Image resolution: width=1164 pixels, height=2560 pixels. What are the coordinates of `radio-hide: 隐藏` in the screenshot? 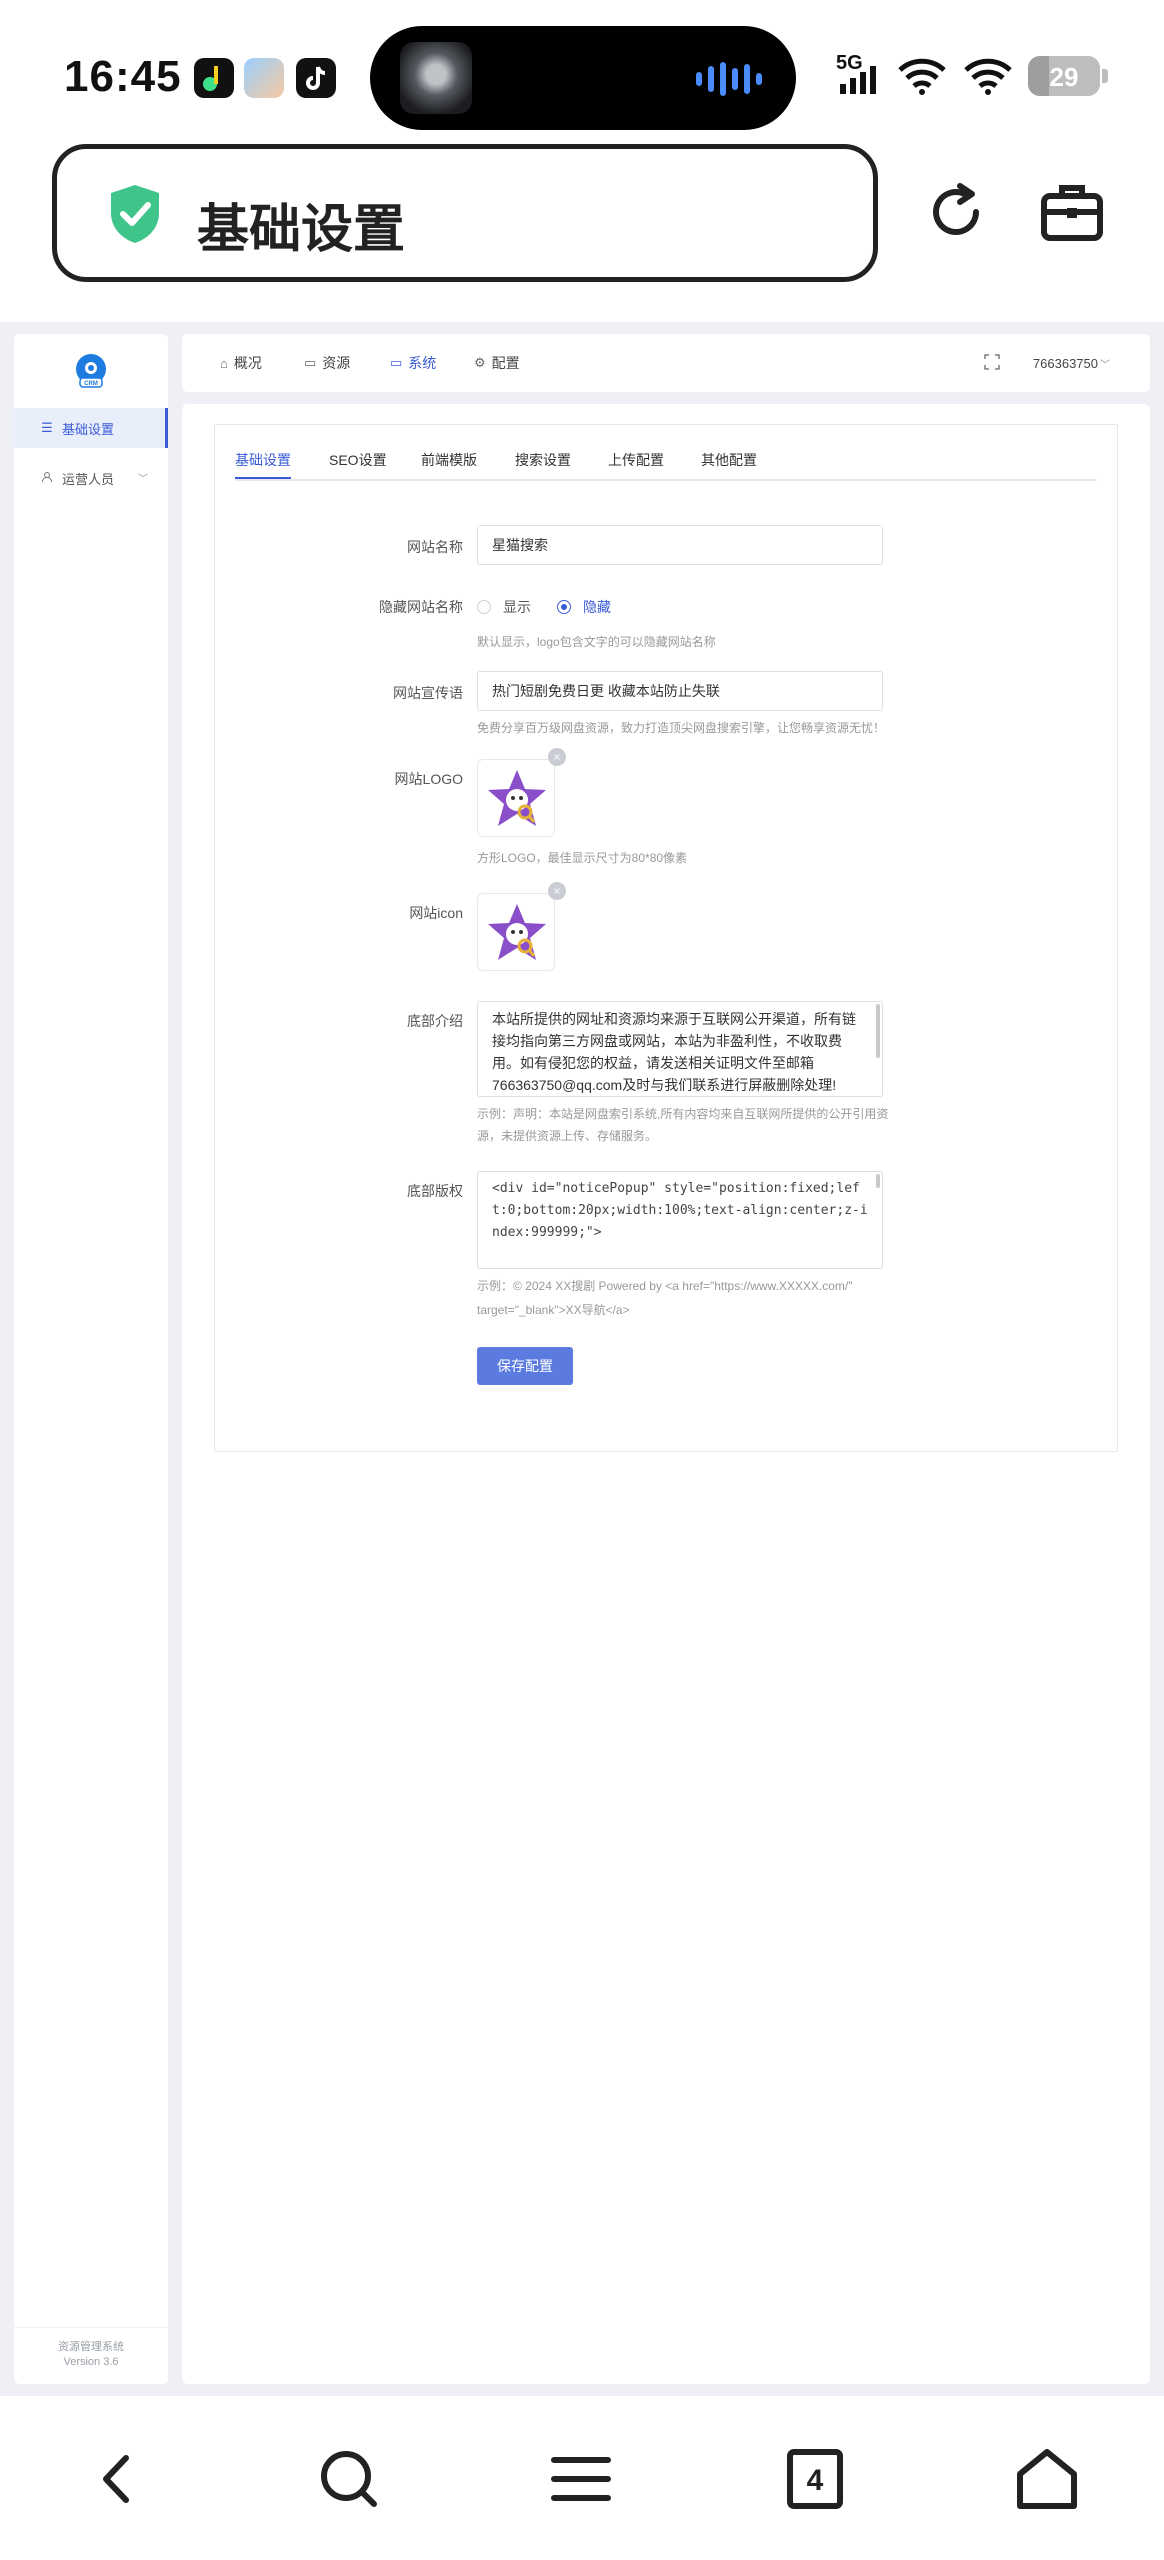 It's located at (584, 607).